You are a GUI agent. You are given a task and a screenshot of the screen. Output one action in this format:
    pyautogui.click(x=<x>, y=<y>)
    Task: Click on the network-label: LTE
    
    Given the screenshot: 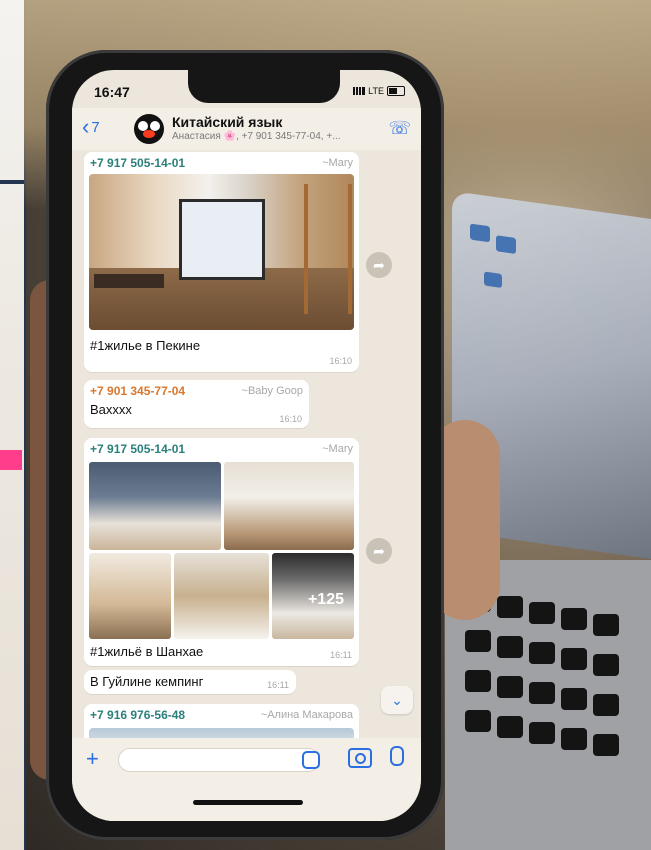 What is the action you would take?
    pyautogui.click(x=376, y=91)
    